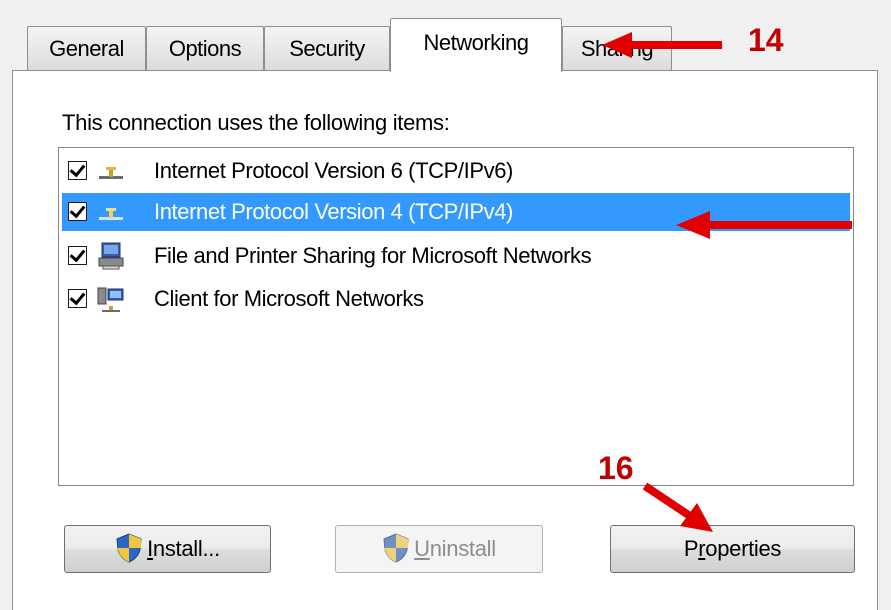 This screenshot has width=891, height=610. What do you see at coordinates (456, 299) in the screenshot?
I see `list-item-client-ms-networks: Client for Microsoft Networks` at bounding box center [456, 299].